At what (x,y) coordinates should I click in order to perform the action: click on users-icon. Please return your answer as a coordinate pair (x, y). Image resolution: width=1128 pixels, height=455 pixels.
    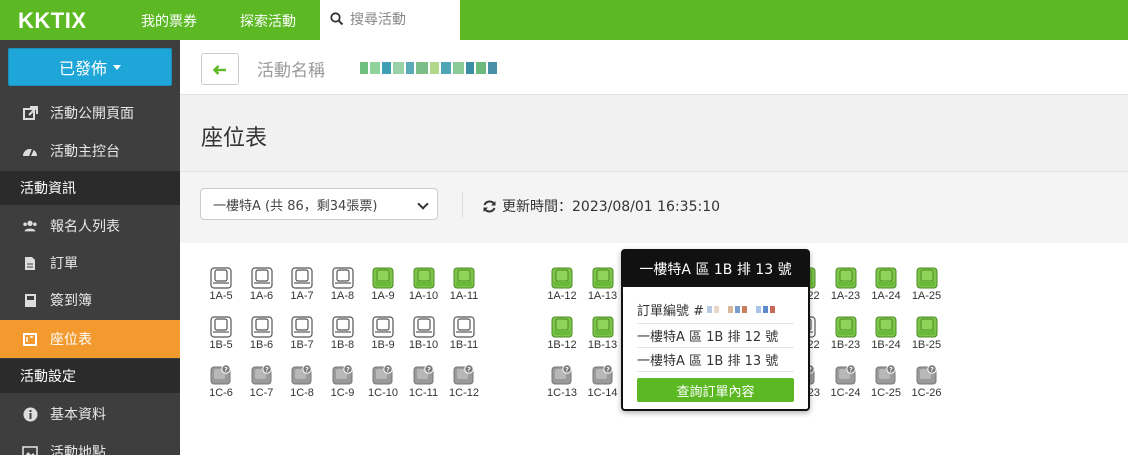
    Looking at the image, I should click on (30, 226).